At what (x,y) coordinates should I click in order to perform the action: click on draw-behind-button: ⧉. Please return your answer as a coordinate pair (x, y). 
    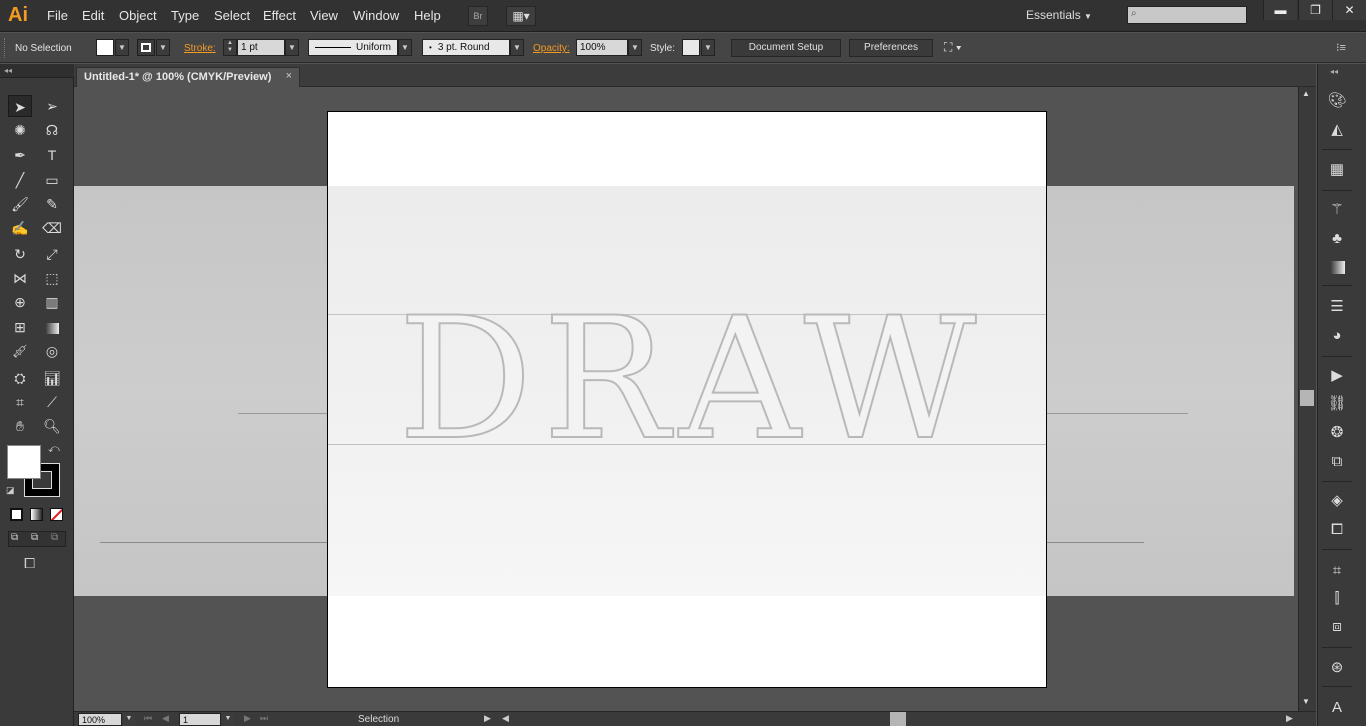
    Looking at the image, I should click on (34, 537).